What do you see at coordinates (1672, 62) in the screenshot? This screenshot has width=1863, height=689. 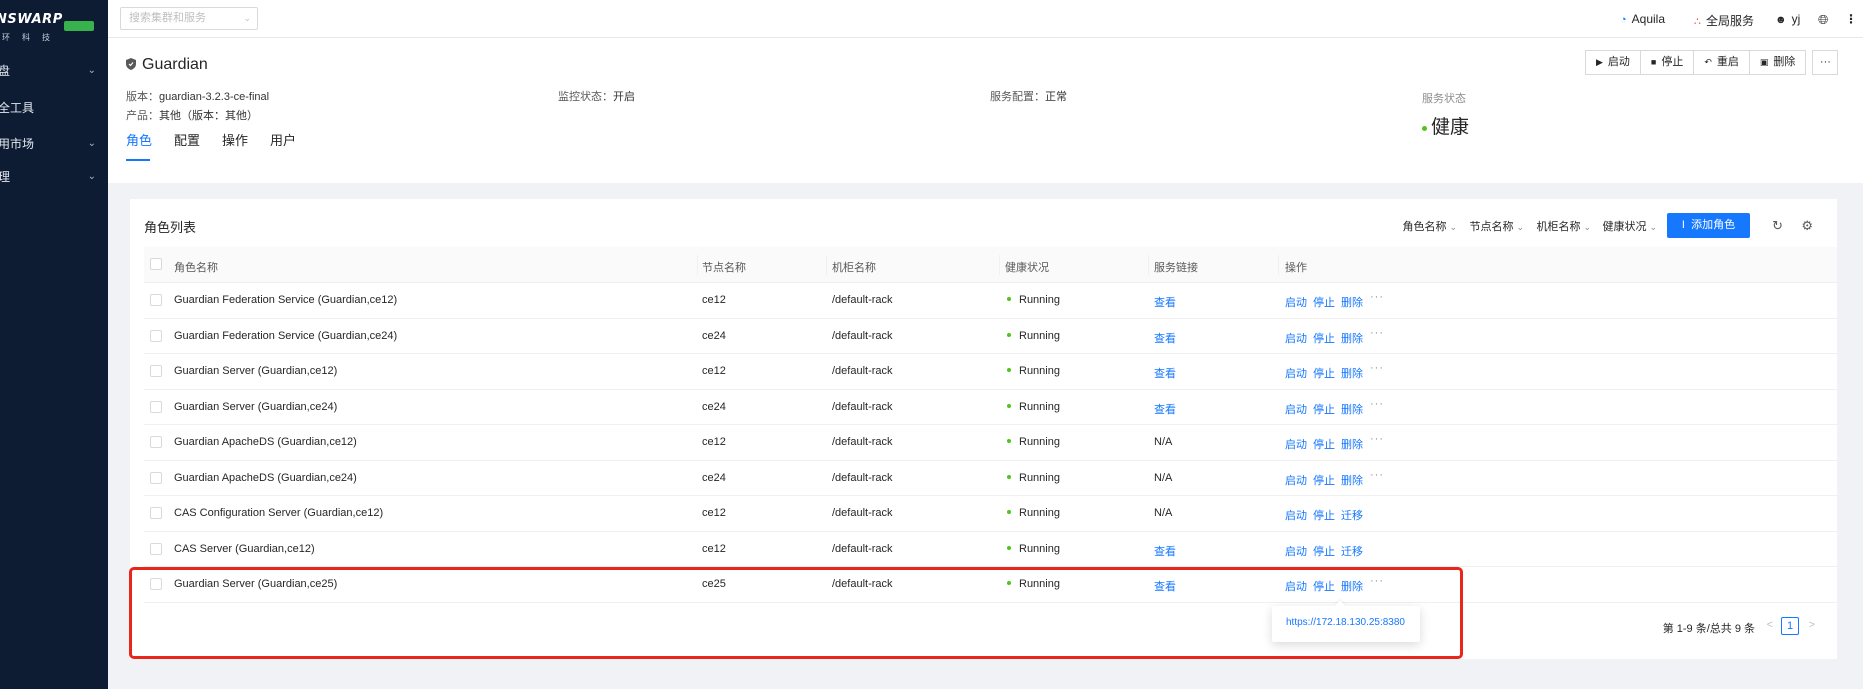 I see `stop-label: 停止` at bounding box center [1672, 62].